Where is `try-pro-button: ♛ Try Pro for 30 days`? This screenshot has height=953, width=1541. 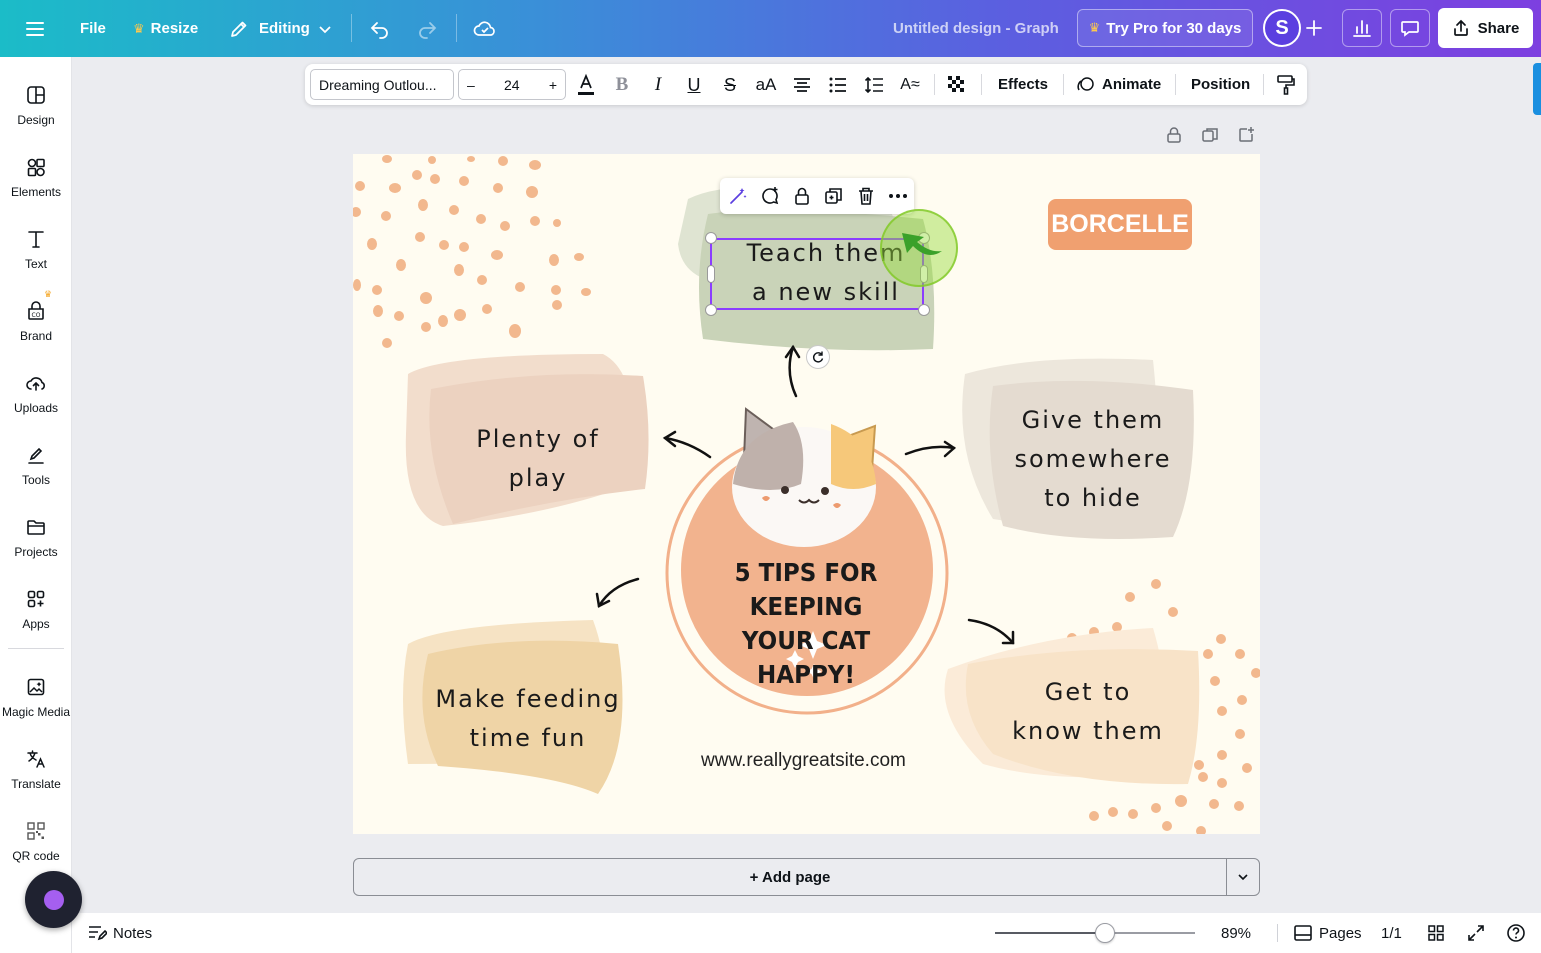 try-pro-button: ♛ Try Pro for 30 days is located at coordinates (1165, 28).